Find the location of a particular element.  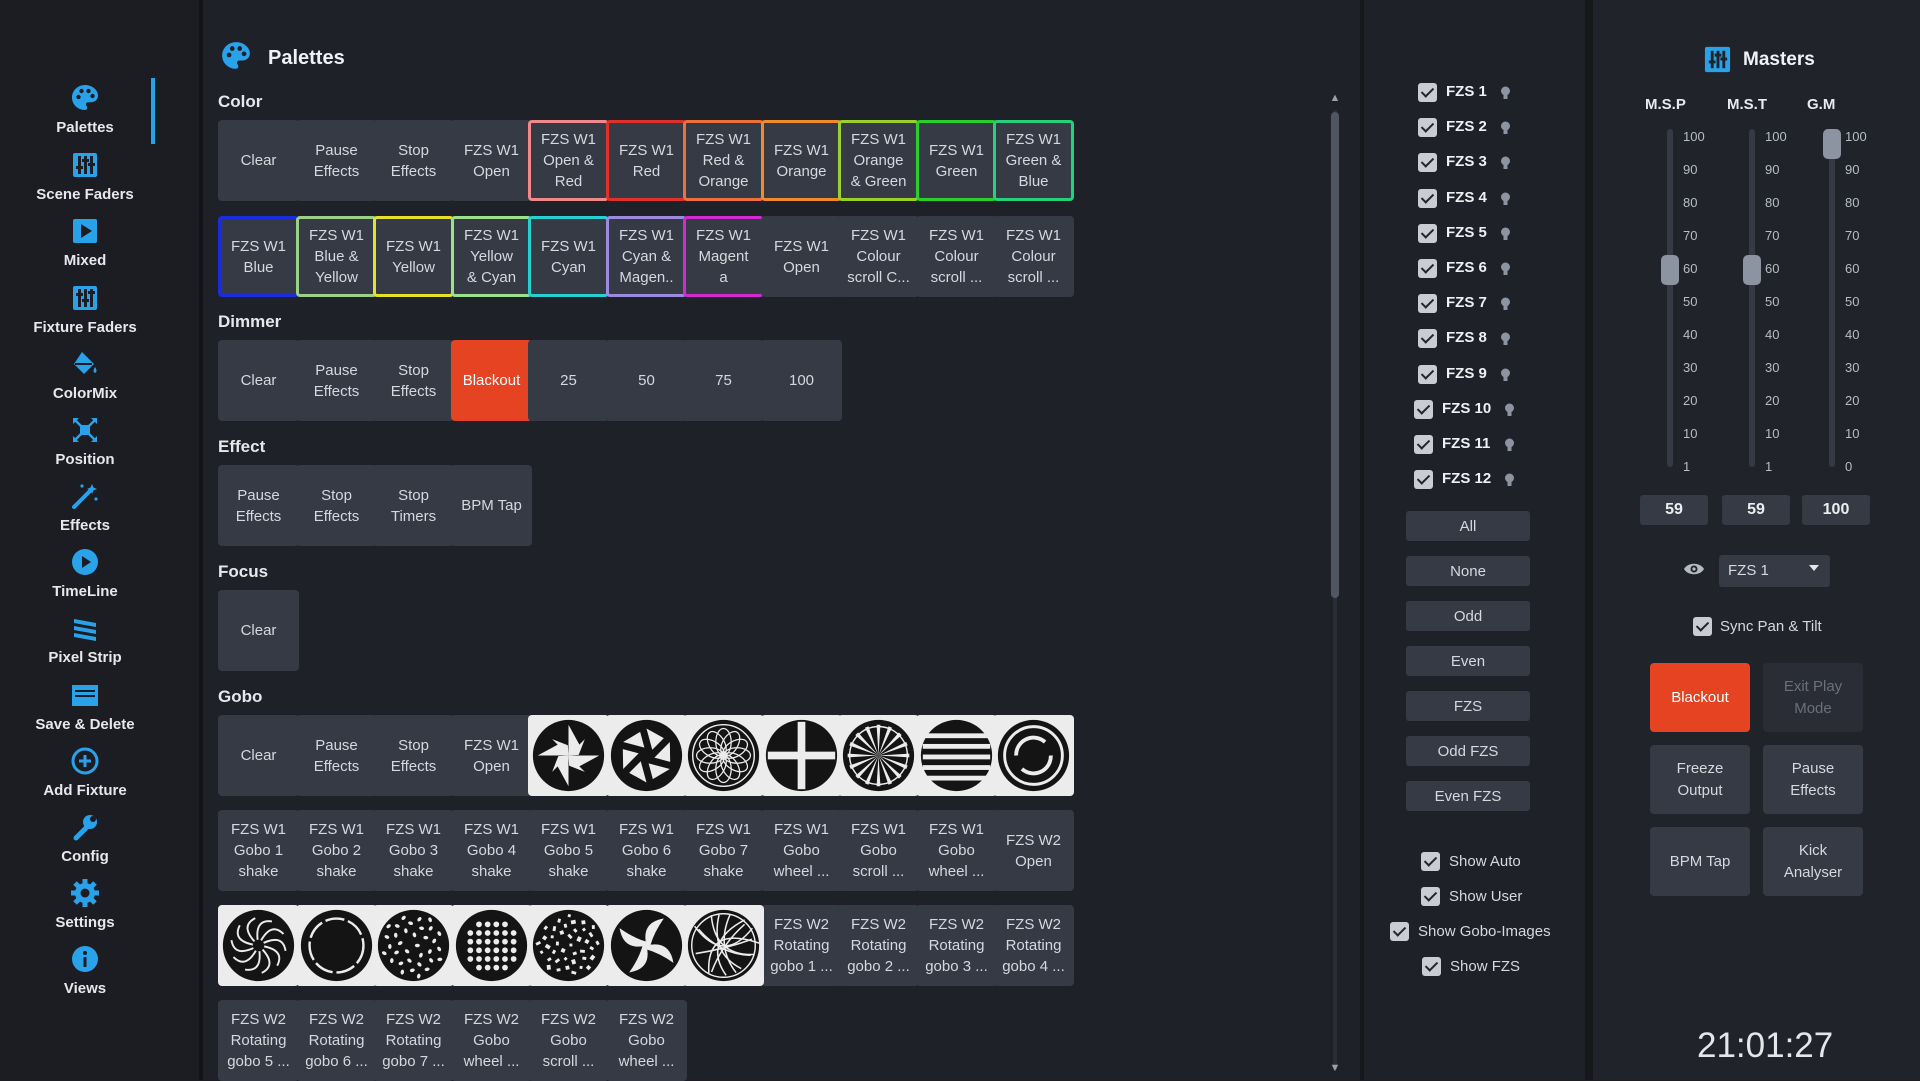

palettes-scrollbar: ▲ ▼ is located at coordinates (1335, 586).